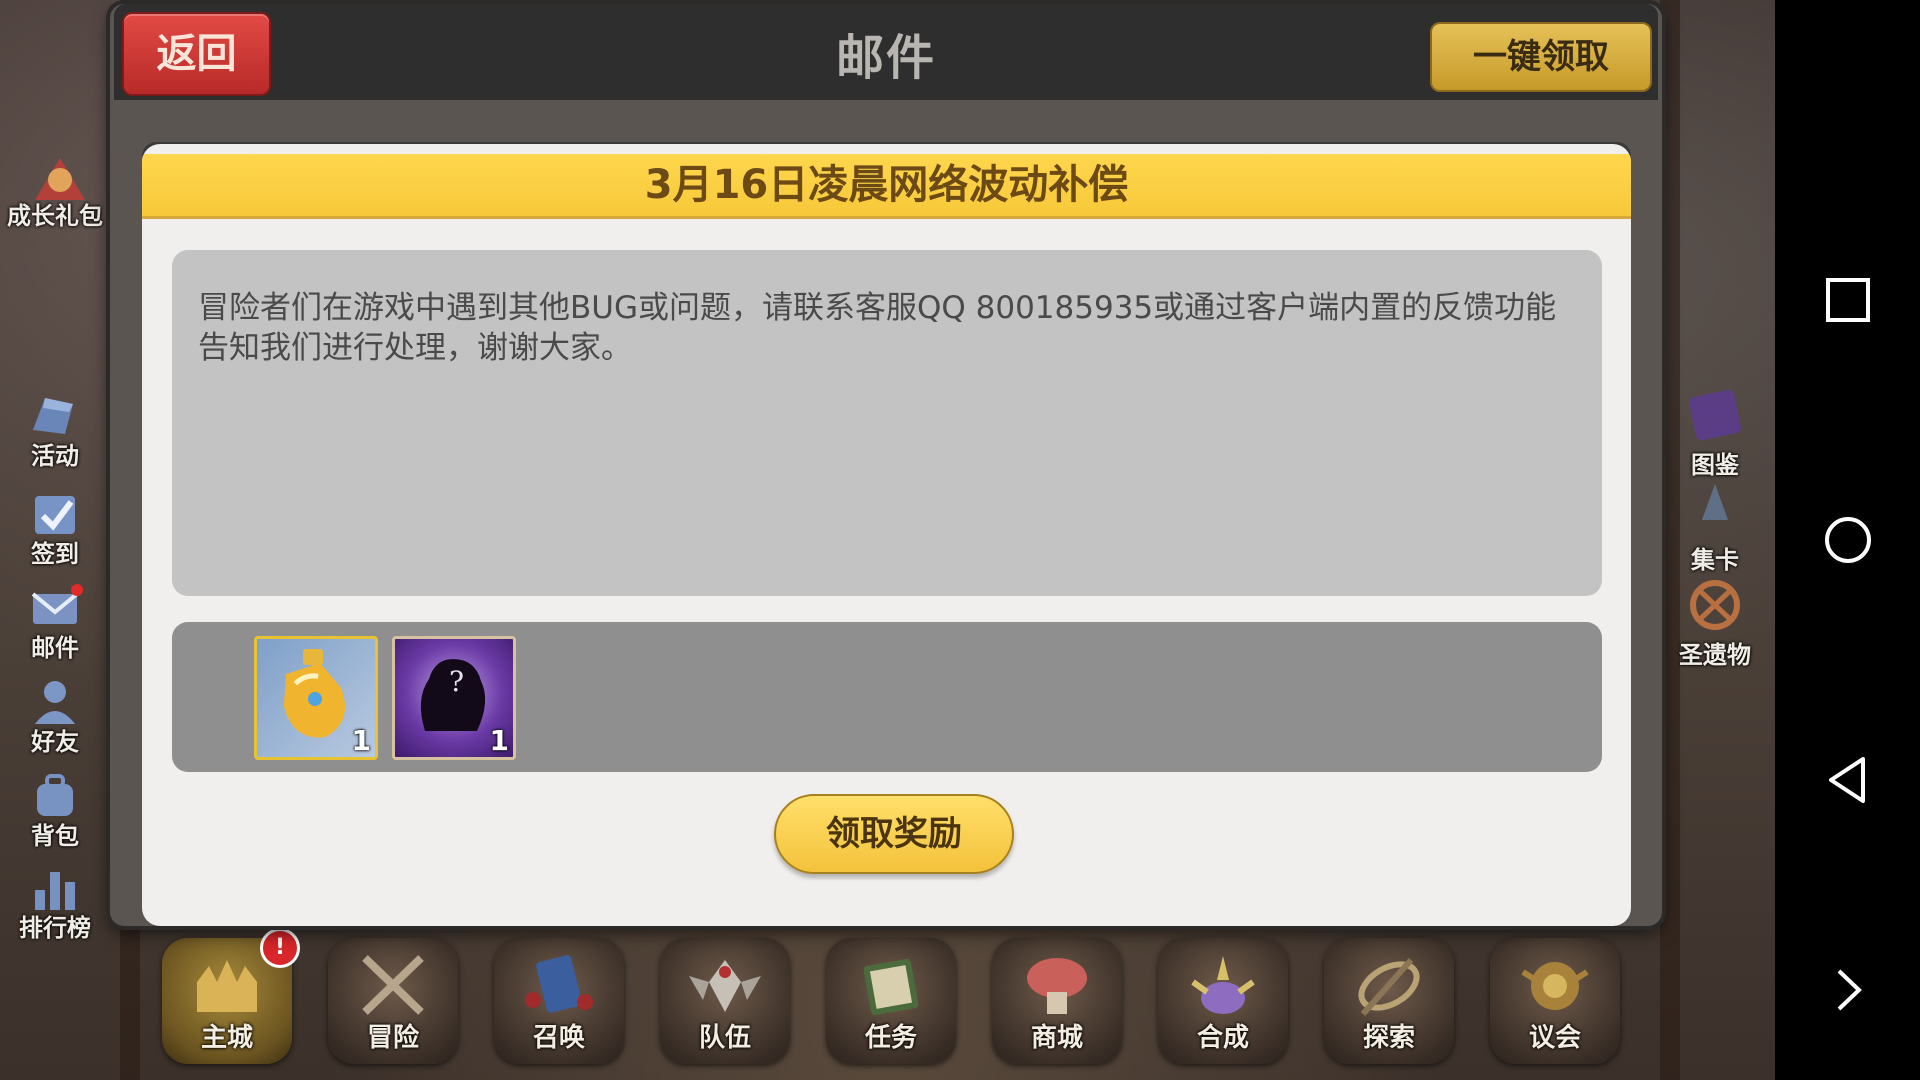 Image resolution: width=1920 pixels, height=1080 pixels. I want to click on nav-quest: 任务, so click(891, 1001).